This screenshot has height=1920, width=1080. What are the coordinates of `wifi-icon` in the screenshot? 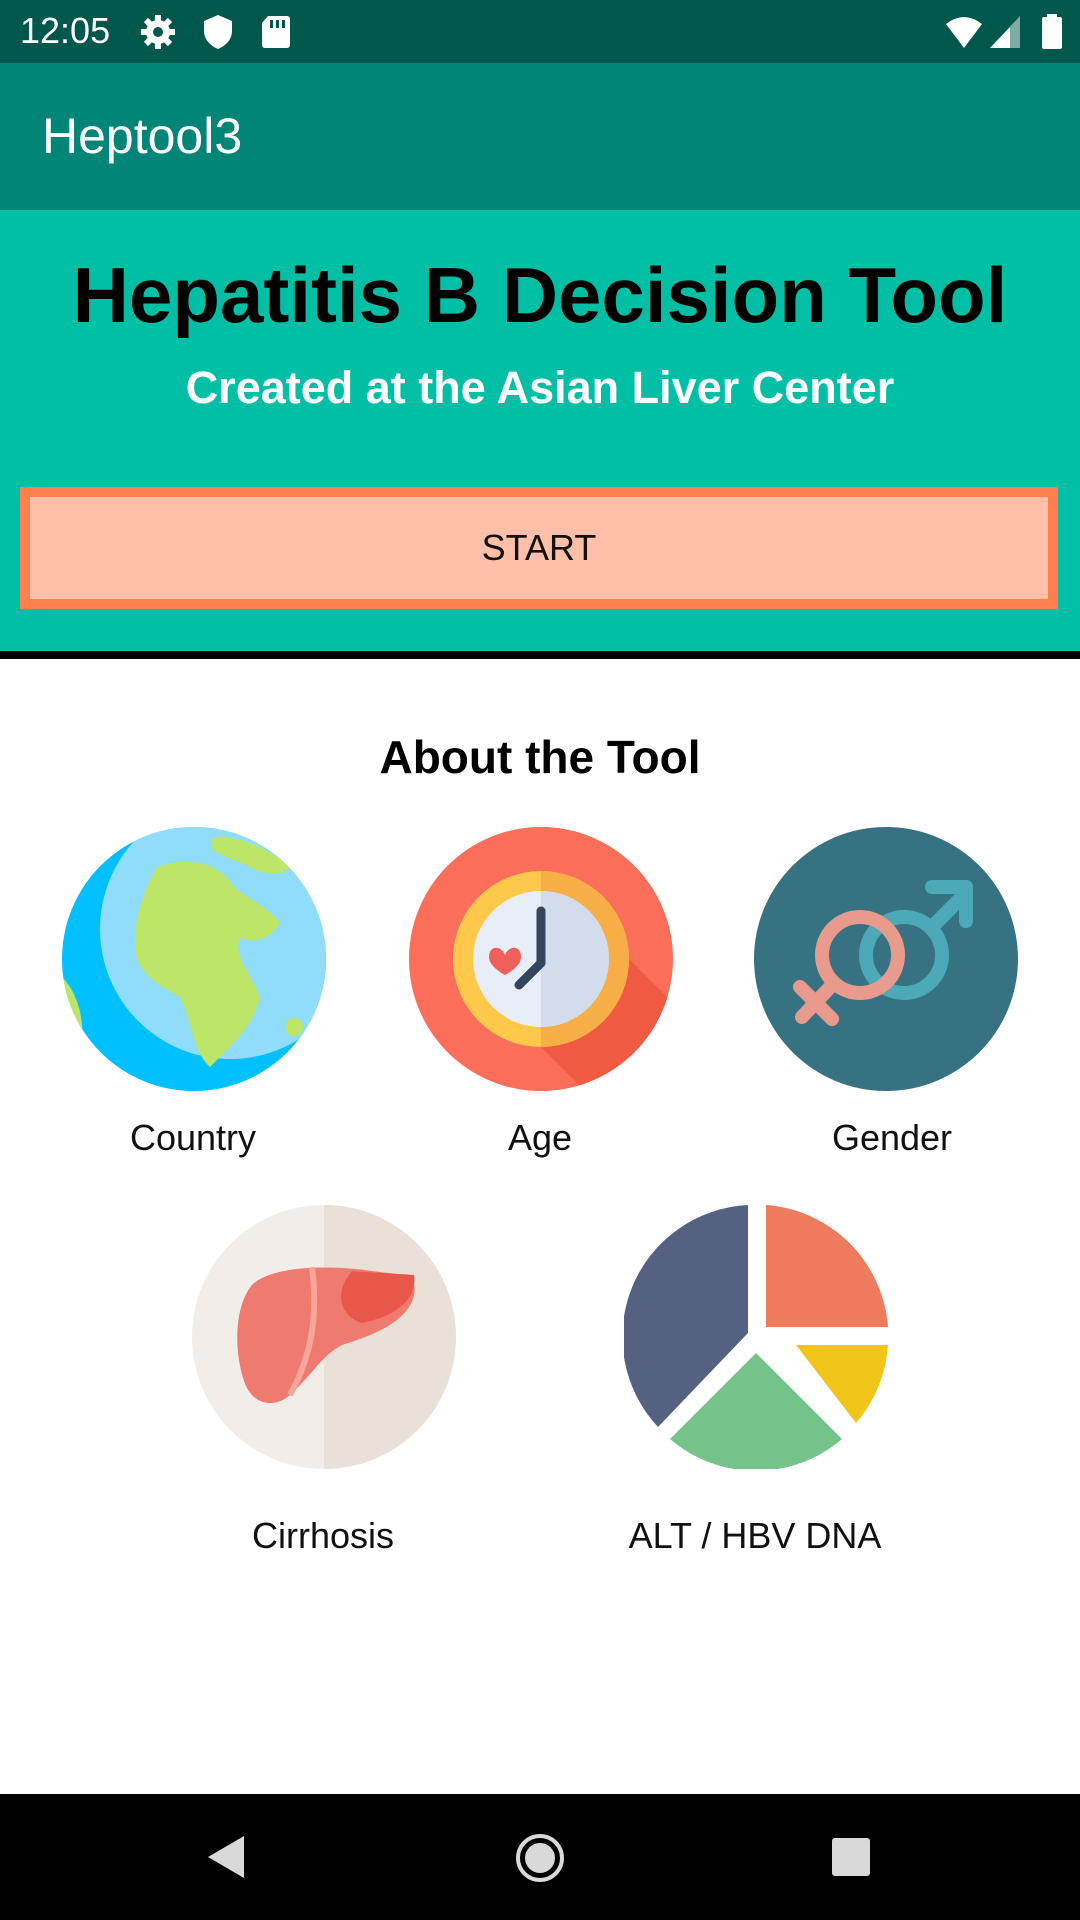 It's located at (964, 32).